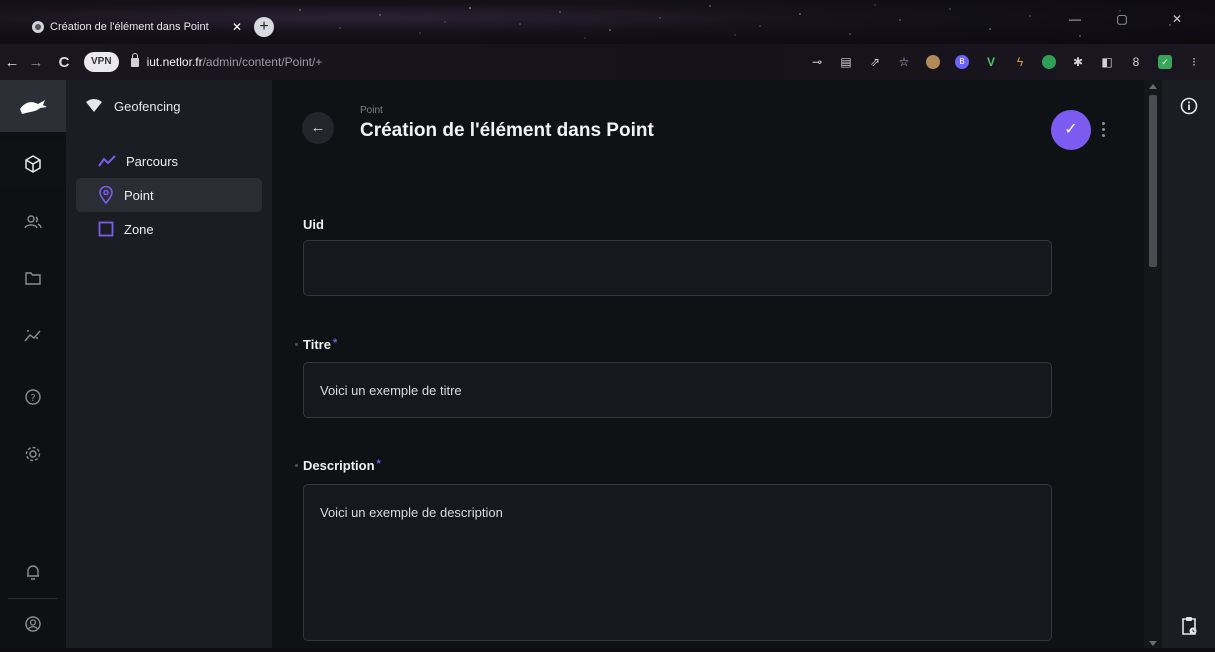 This screenshot has width=1215, height=652. What do you see at coordinates (677, 390) in the screenshot?
I see `titre-field: Voici un exemple de titre` at bounding box center [677, 390].